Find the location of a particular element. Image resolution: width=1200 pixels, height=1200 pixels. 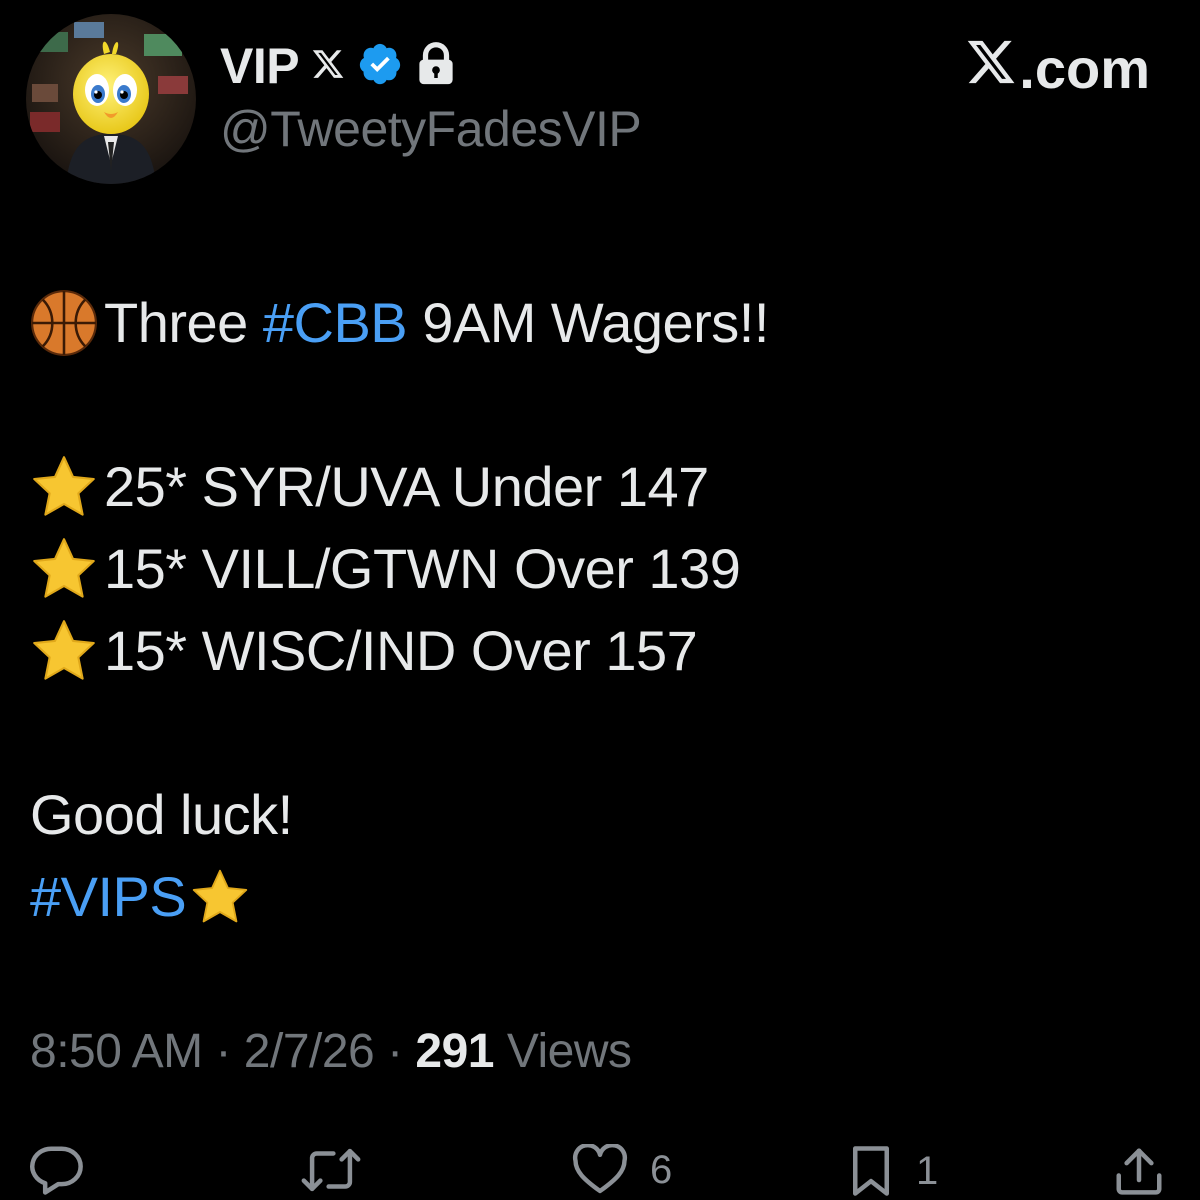

lock-icon is located at coordinates (436, 66).